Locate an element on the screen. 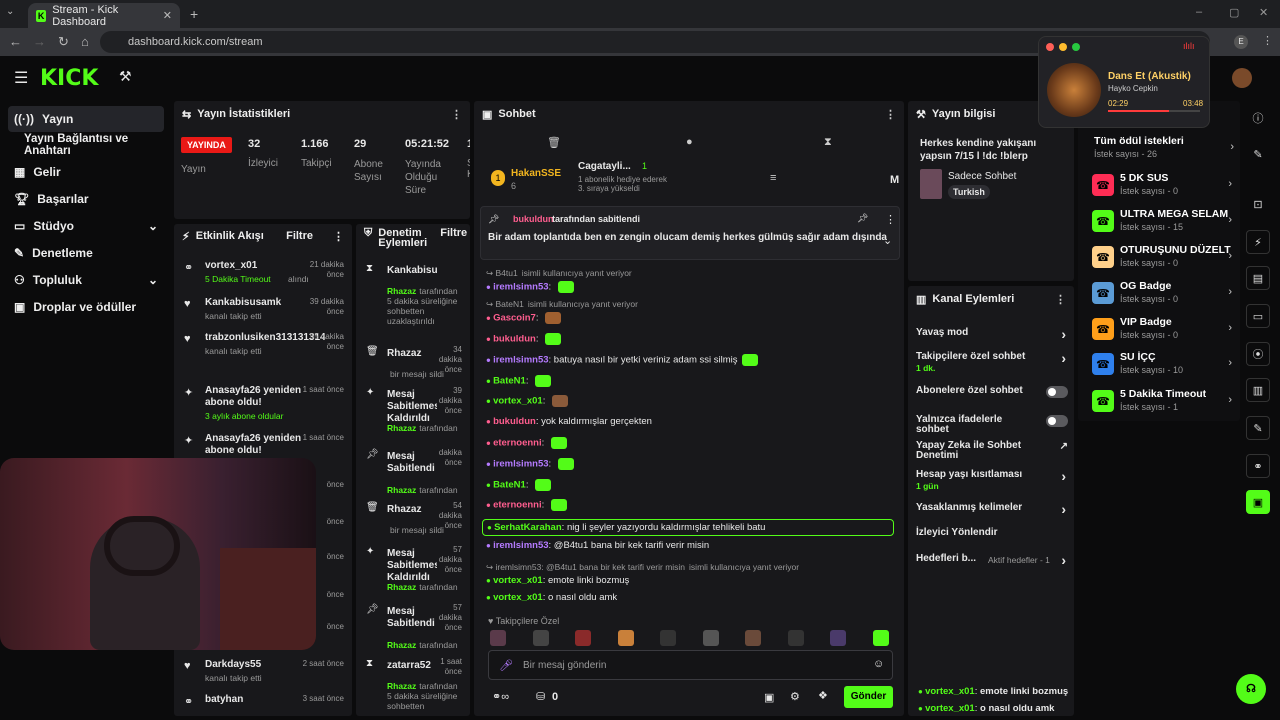 The width and height of the screenshot is (1280, 720). chat-username: Gascoin7 is located at coordinates (514, 318).